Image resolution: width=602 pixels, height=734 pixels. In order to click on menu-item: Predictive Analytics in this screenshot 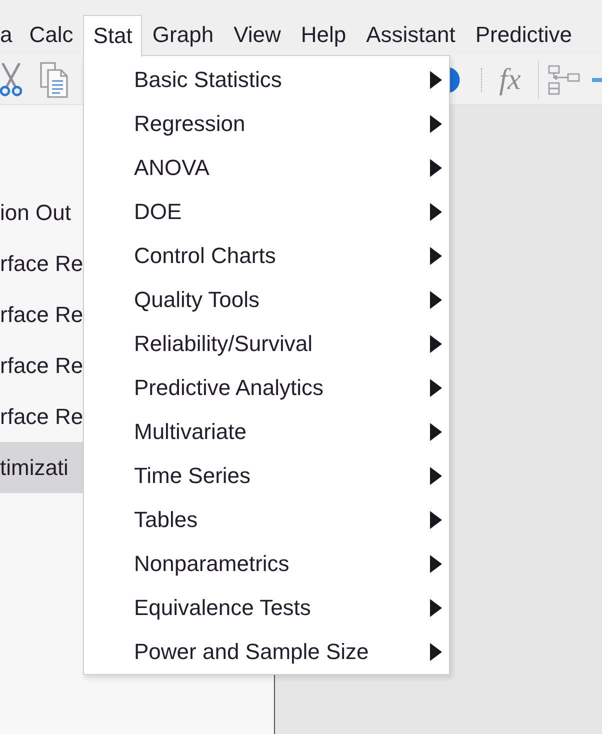, I will do `click(266, 388)`.